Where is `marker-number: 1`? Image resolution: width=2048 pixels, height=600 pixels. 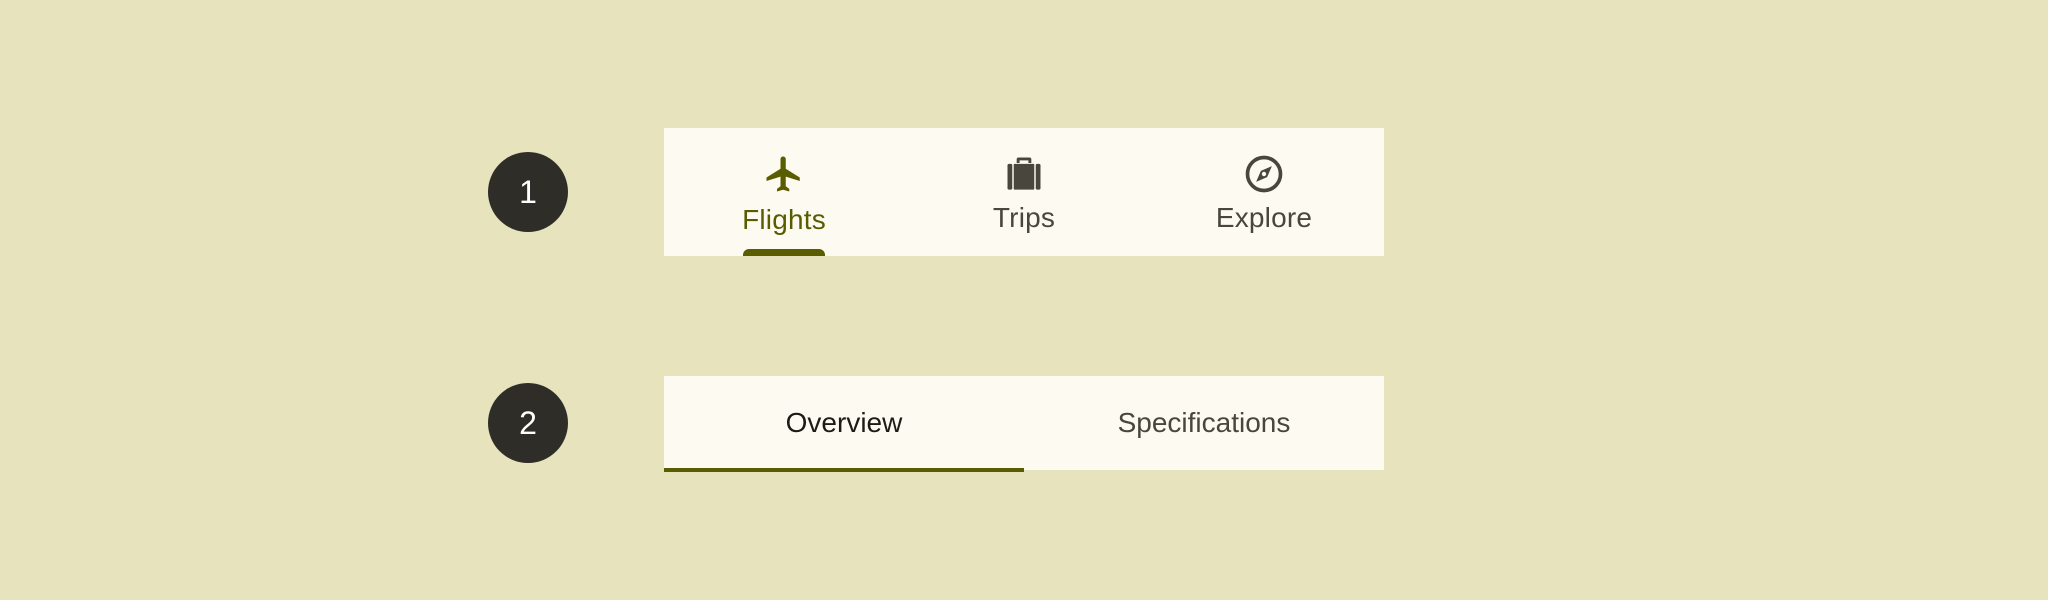 marker-number: 1 is located at coordinates (528, 191).